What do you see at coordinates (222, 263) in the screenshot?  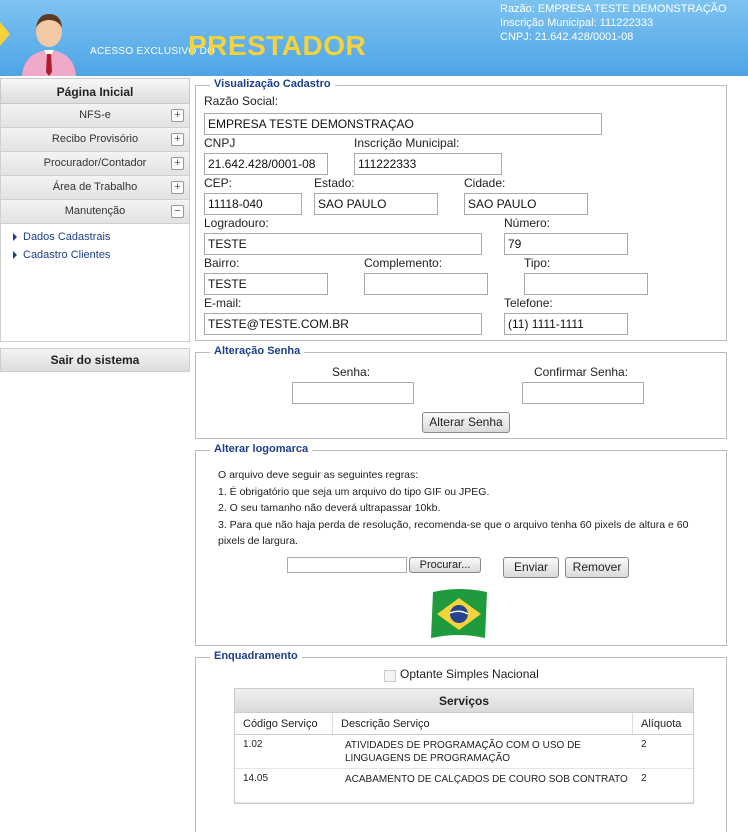 I see `bairro-label: Bairro:` at bounding box center [222, 263].